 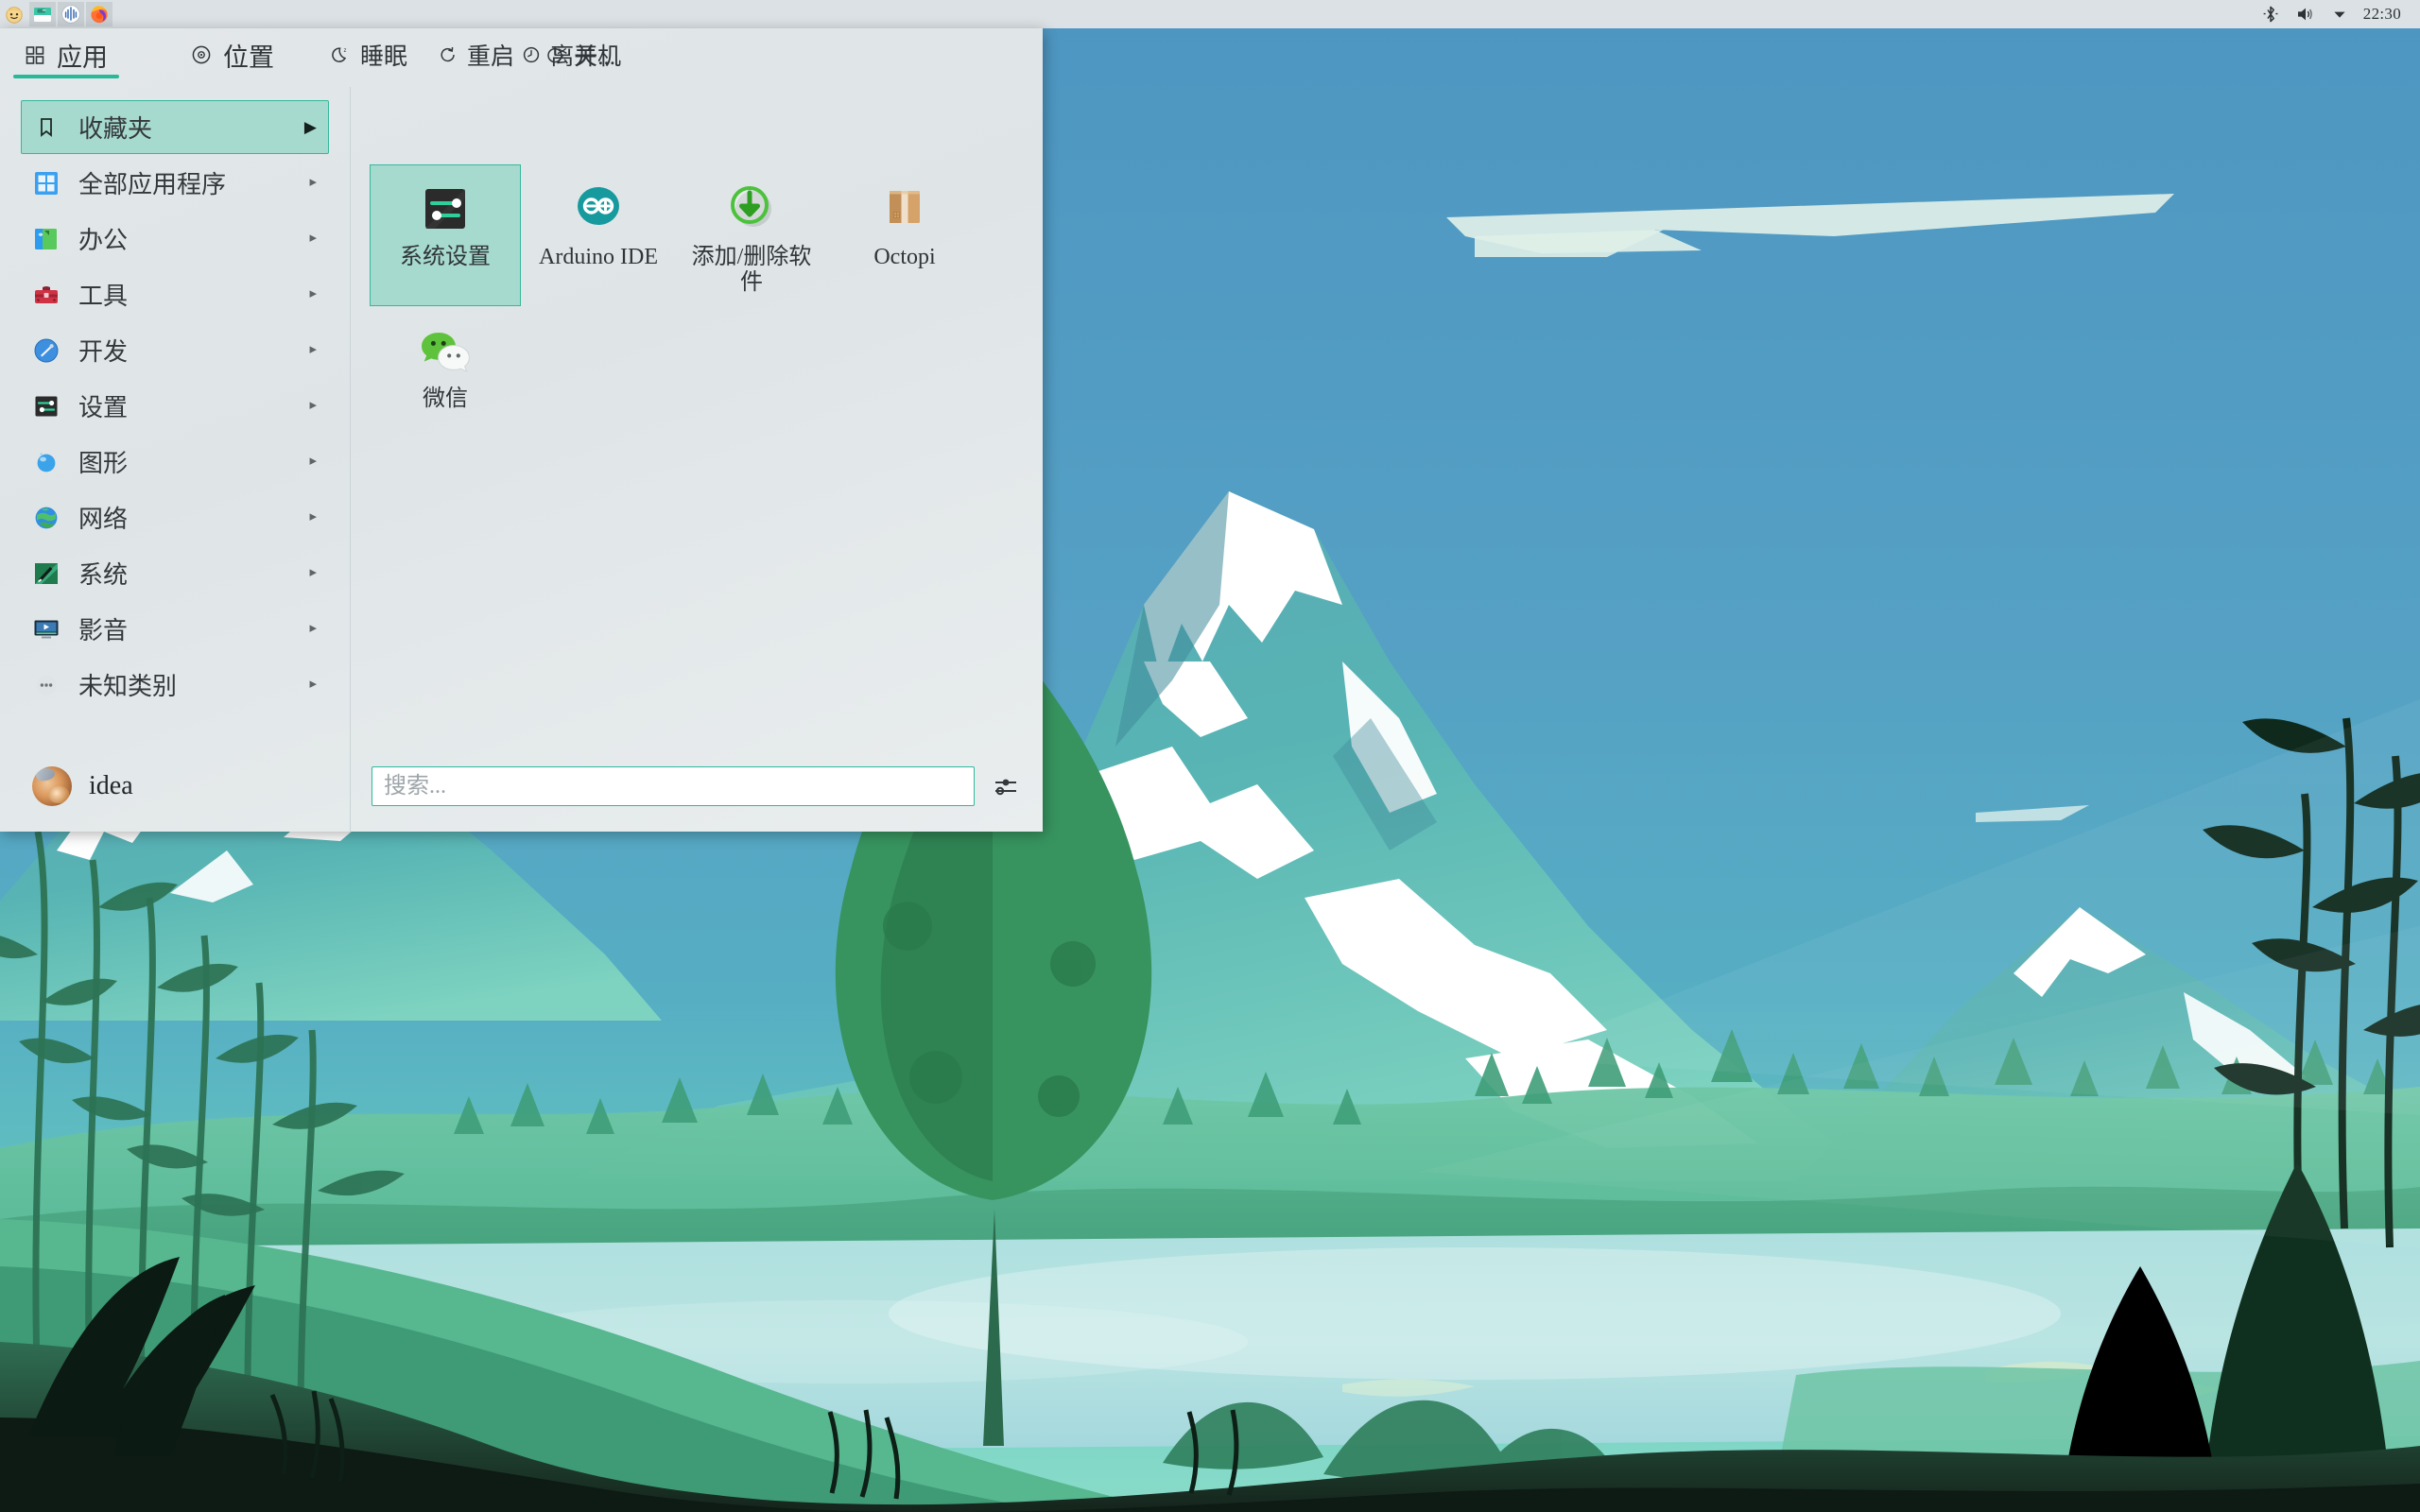 I want to click on suspend-button: z 睡眠, so click(x=369, y=55).